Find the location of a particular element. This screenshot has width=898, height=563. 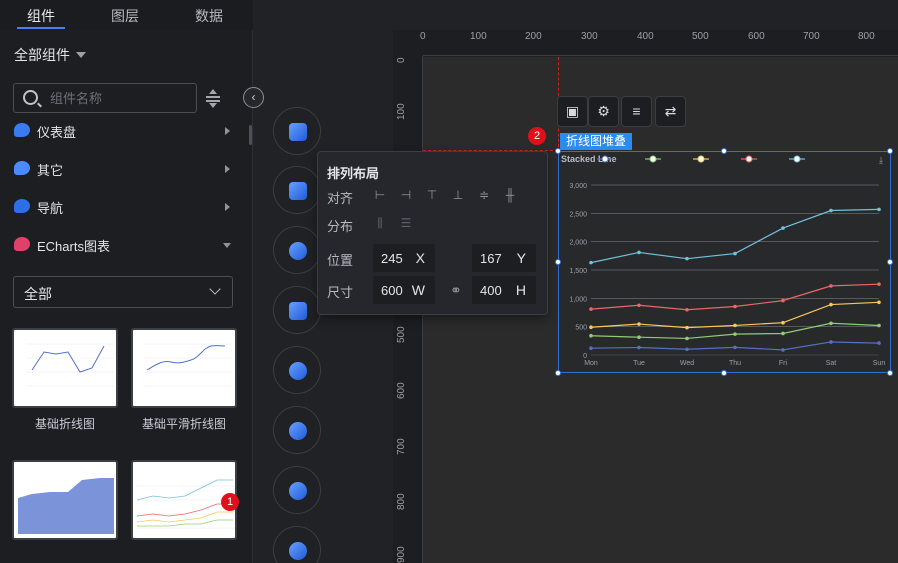

swap-icon: ⇄ is located at coordinates (670, 111).